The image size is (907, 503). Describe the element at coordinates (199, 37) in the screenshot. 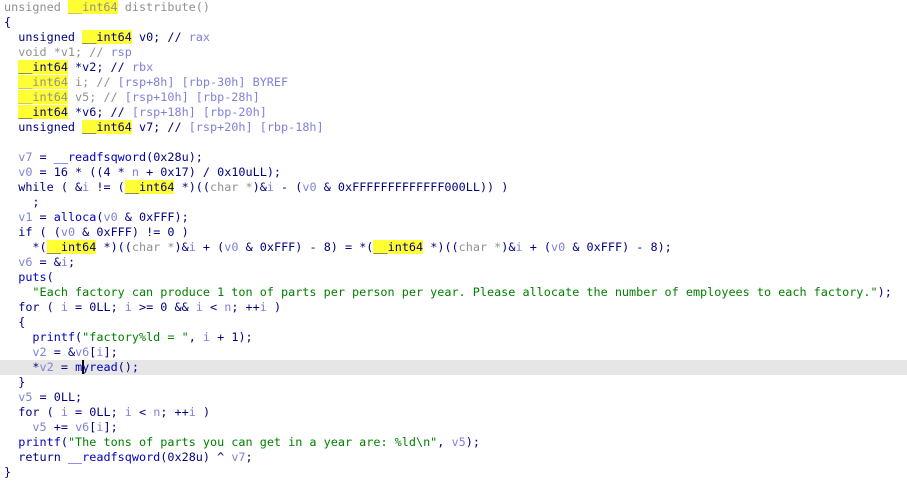

I see `variable-token: rax` at that location.